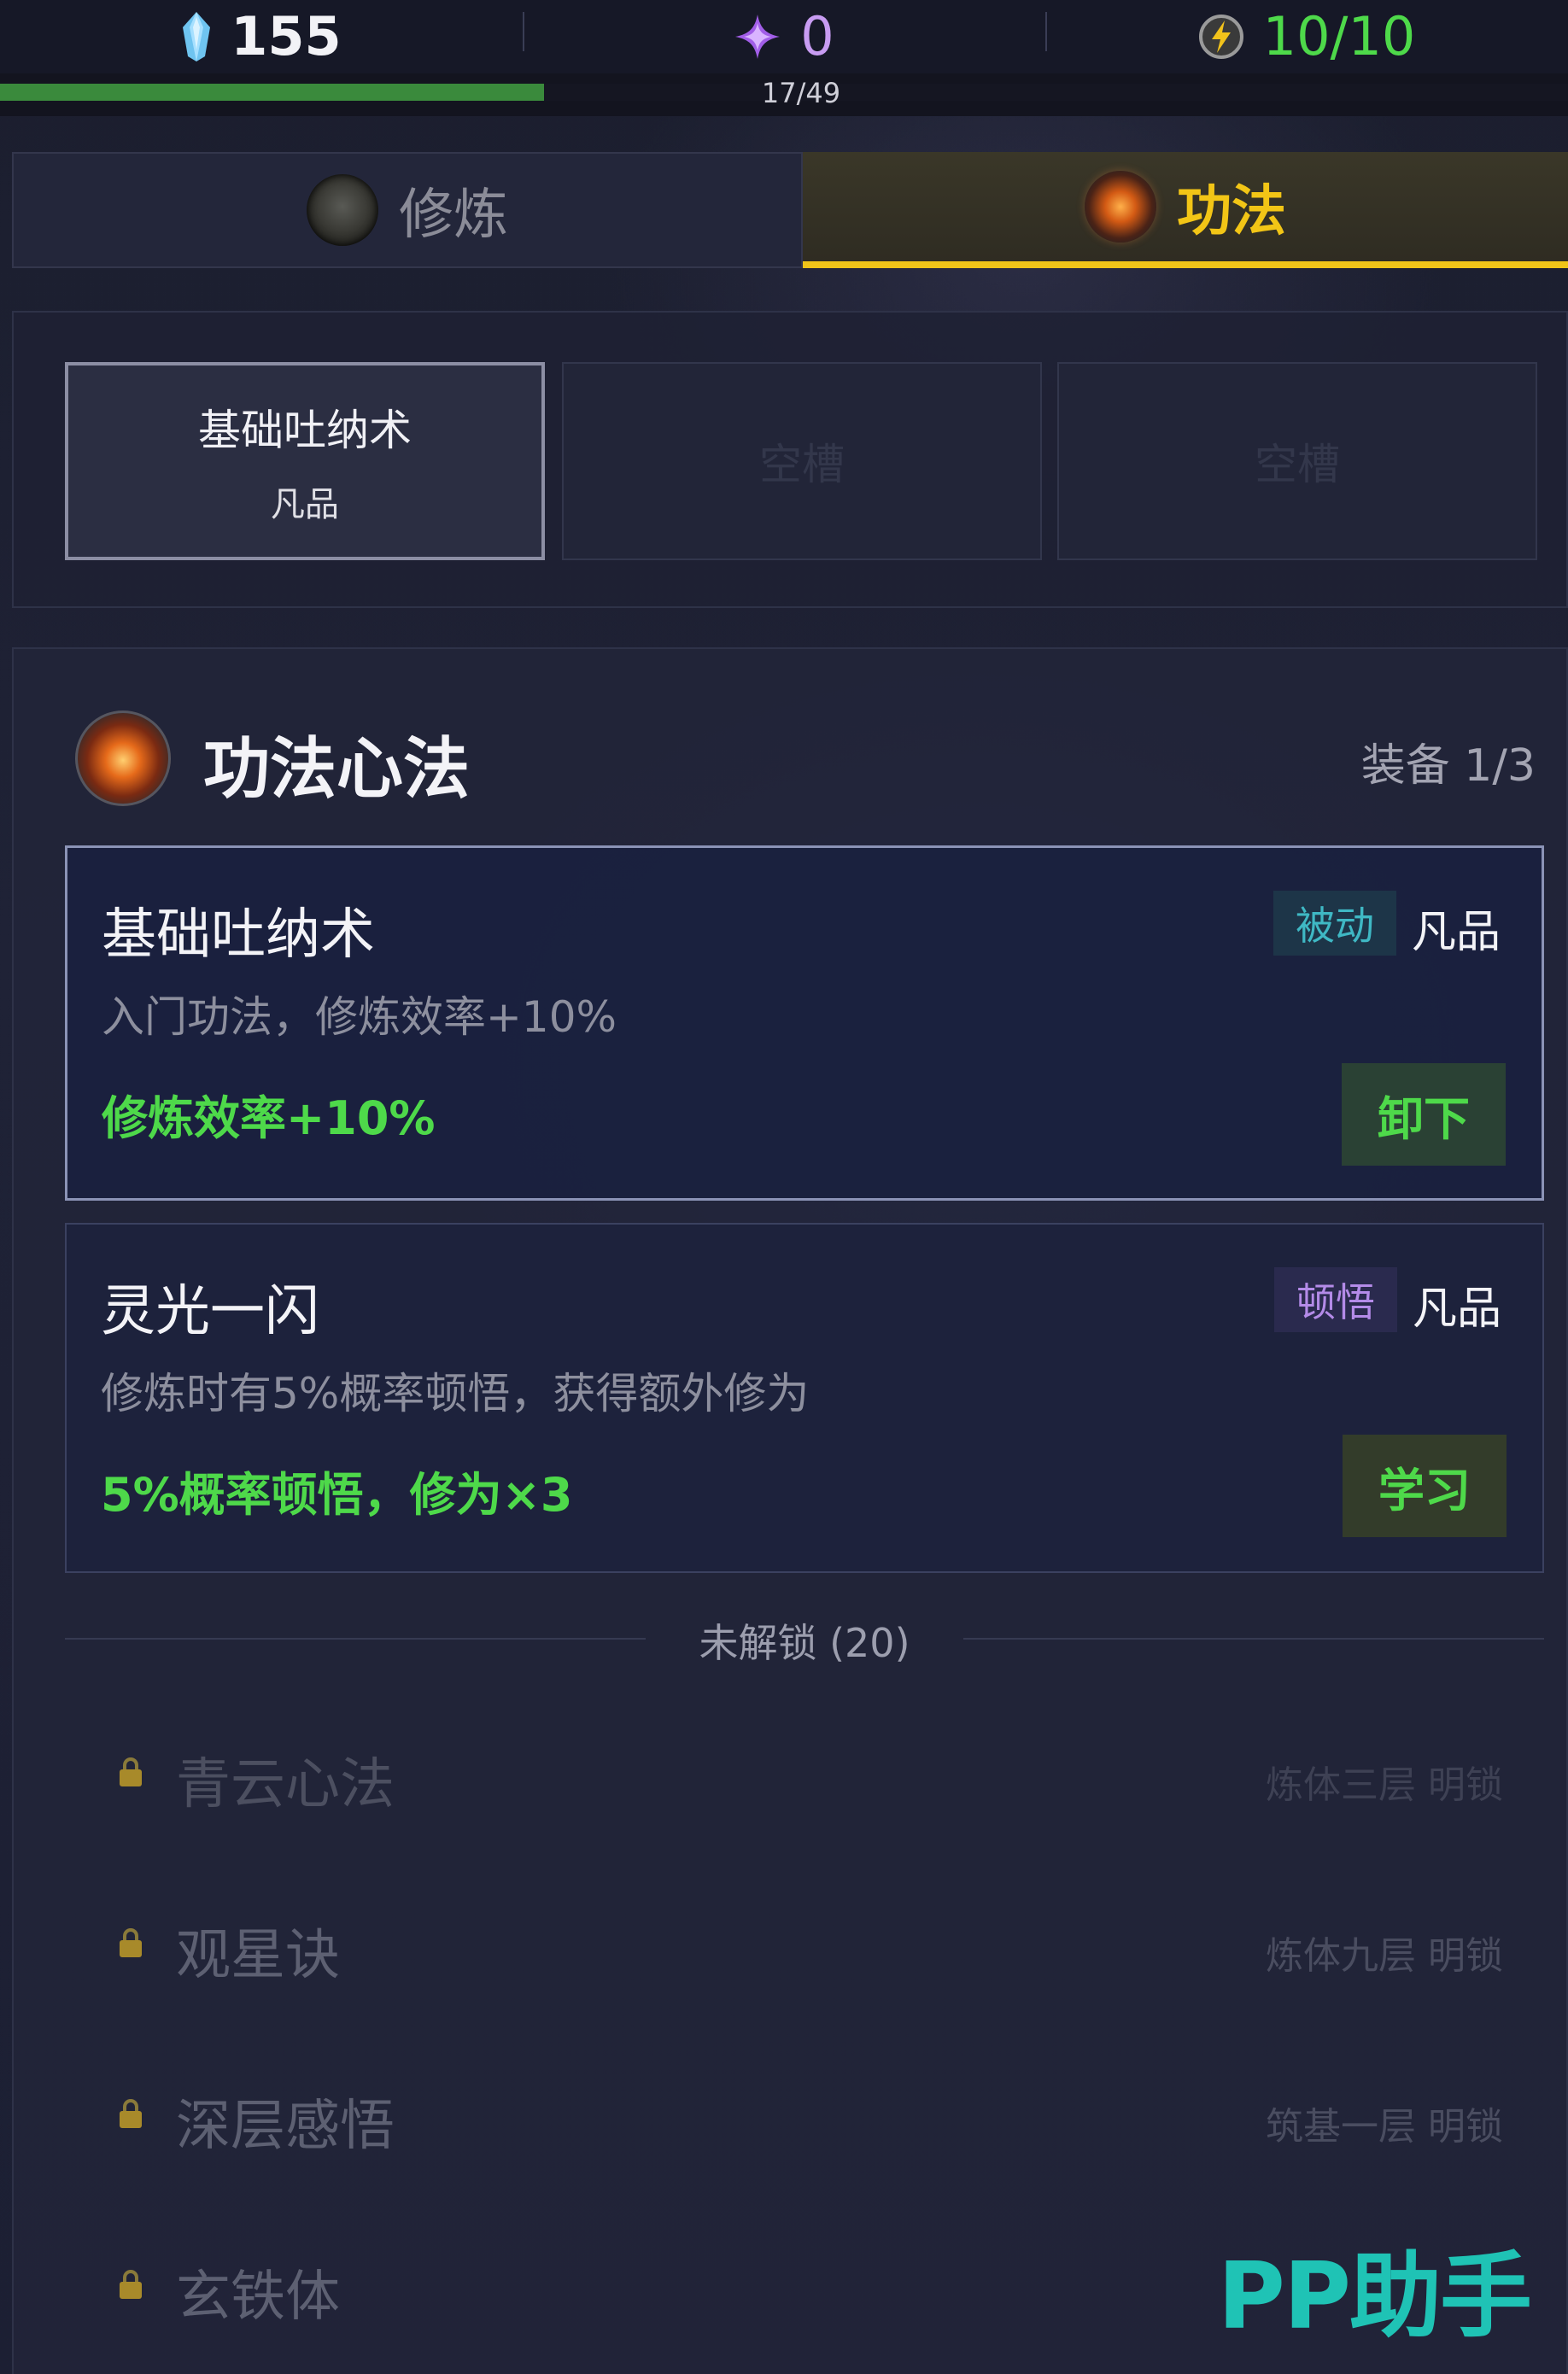  I want to click on technique-slot-3: 空槽, so click(1297, 461).